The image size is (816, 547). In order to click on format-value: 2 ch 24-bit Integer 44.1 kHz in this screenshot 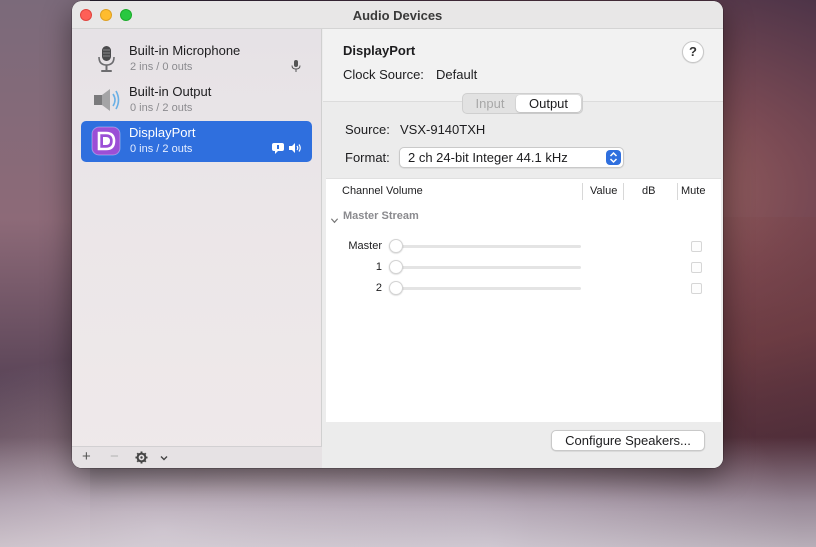, I will do `click(488, 157)`.